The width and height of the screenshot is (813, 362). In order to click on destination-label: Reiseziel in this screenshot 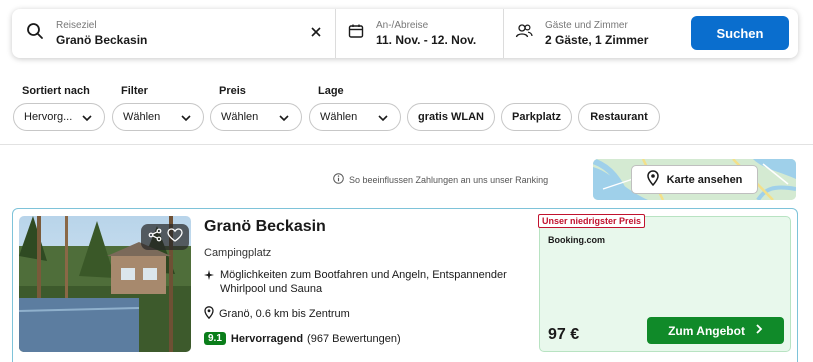, I will do `click(76, 25)`.